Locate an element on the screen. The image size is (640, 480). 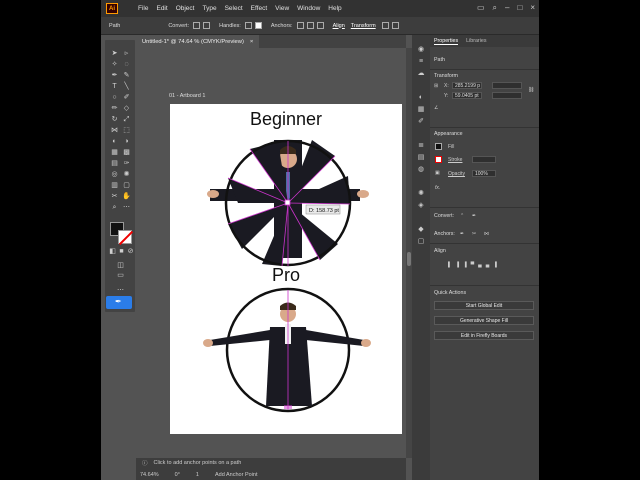
gradient-panel-icon: ▤ is located at coordinates (421, 157).